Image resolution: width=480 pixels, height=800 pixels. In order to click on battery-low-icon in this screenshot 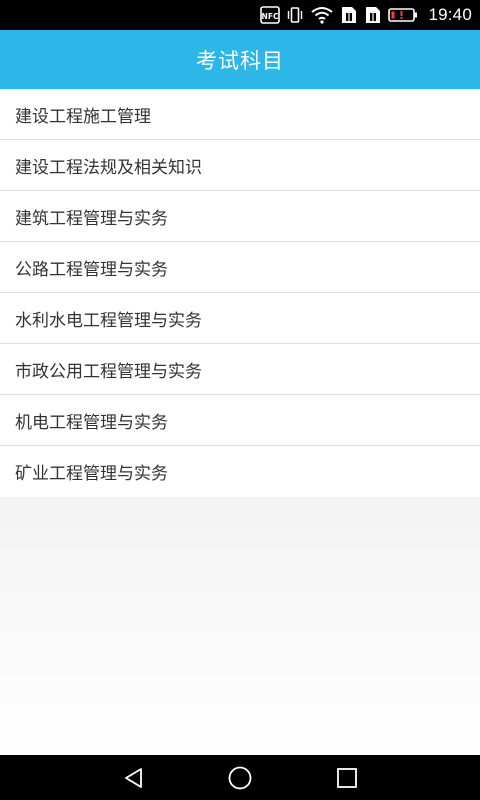, I will do `click(403, 15)`.